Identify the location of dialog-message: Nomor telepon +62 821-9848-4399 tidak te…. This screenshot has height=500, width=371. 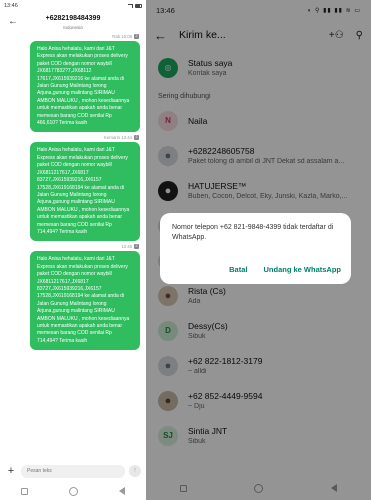
(253, 232).